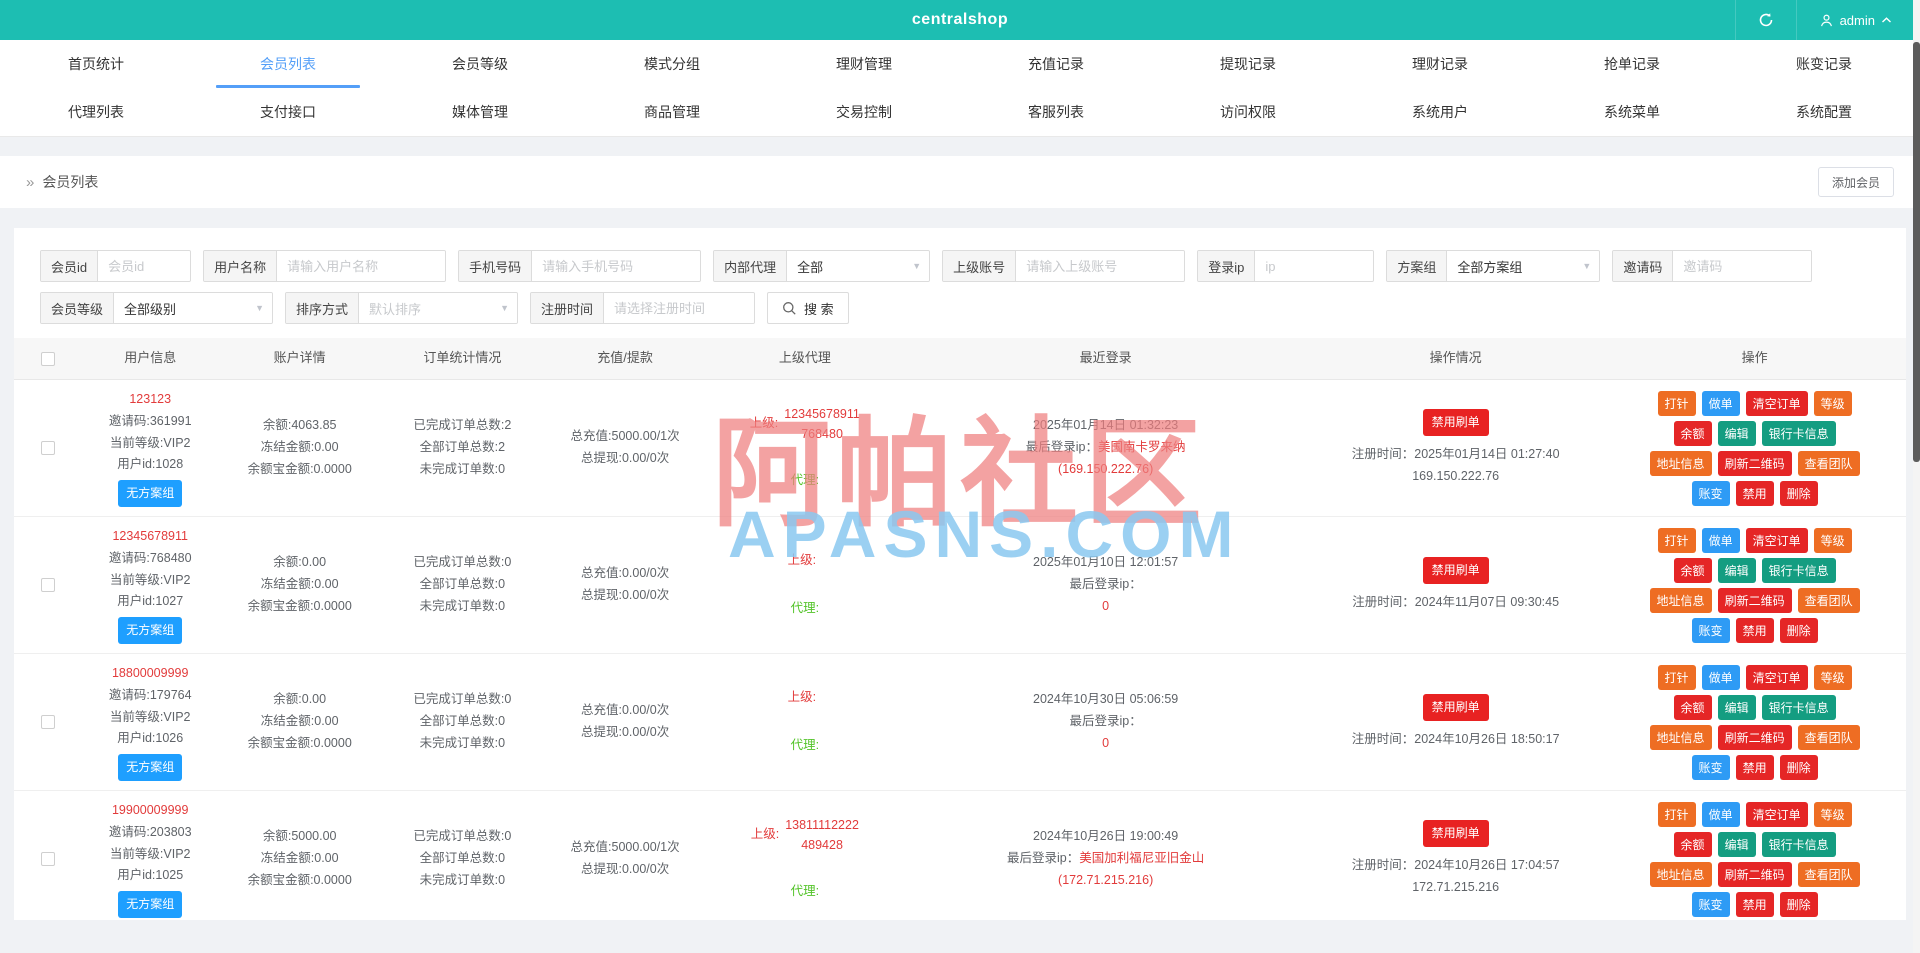  Describe the element at coordinates (1742, 266) in the screenshot. I see `invite-code-input` at that location.